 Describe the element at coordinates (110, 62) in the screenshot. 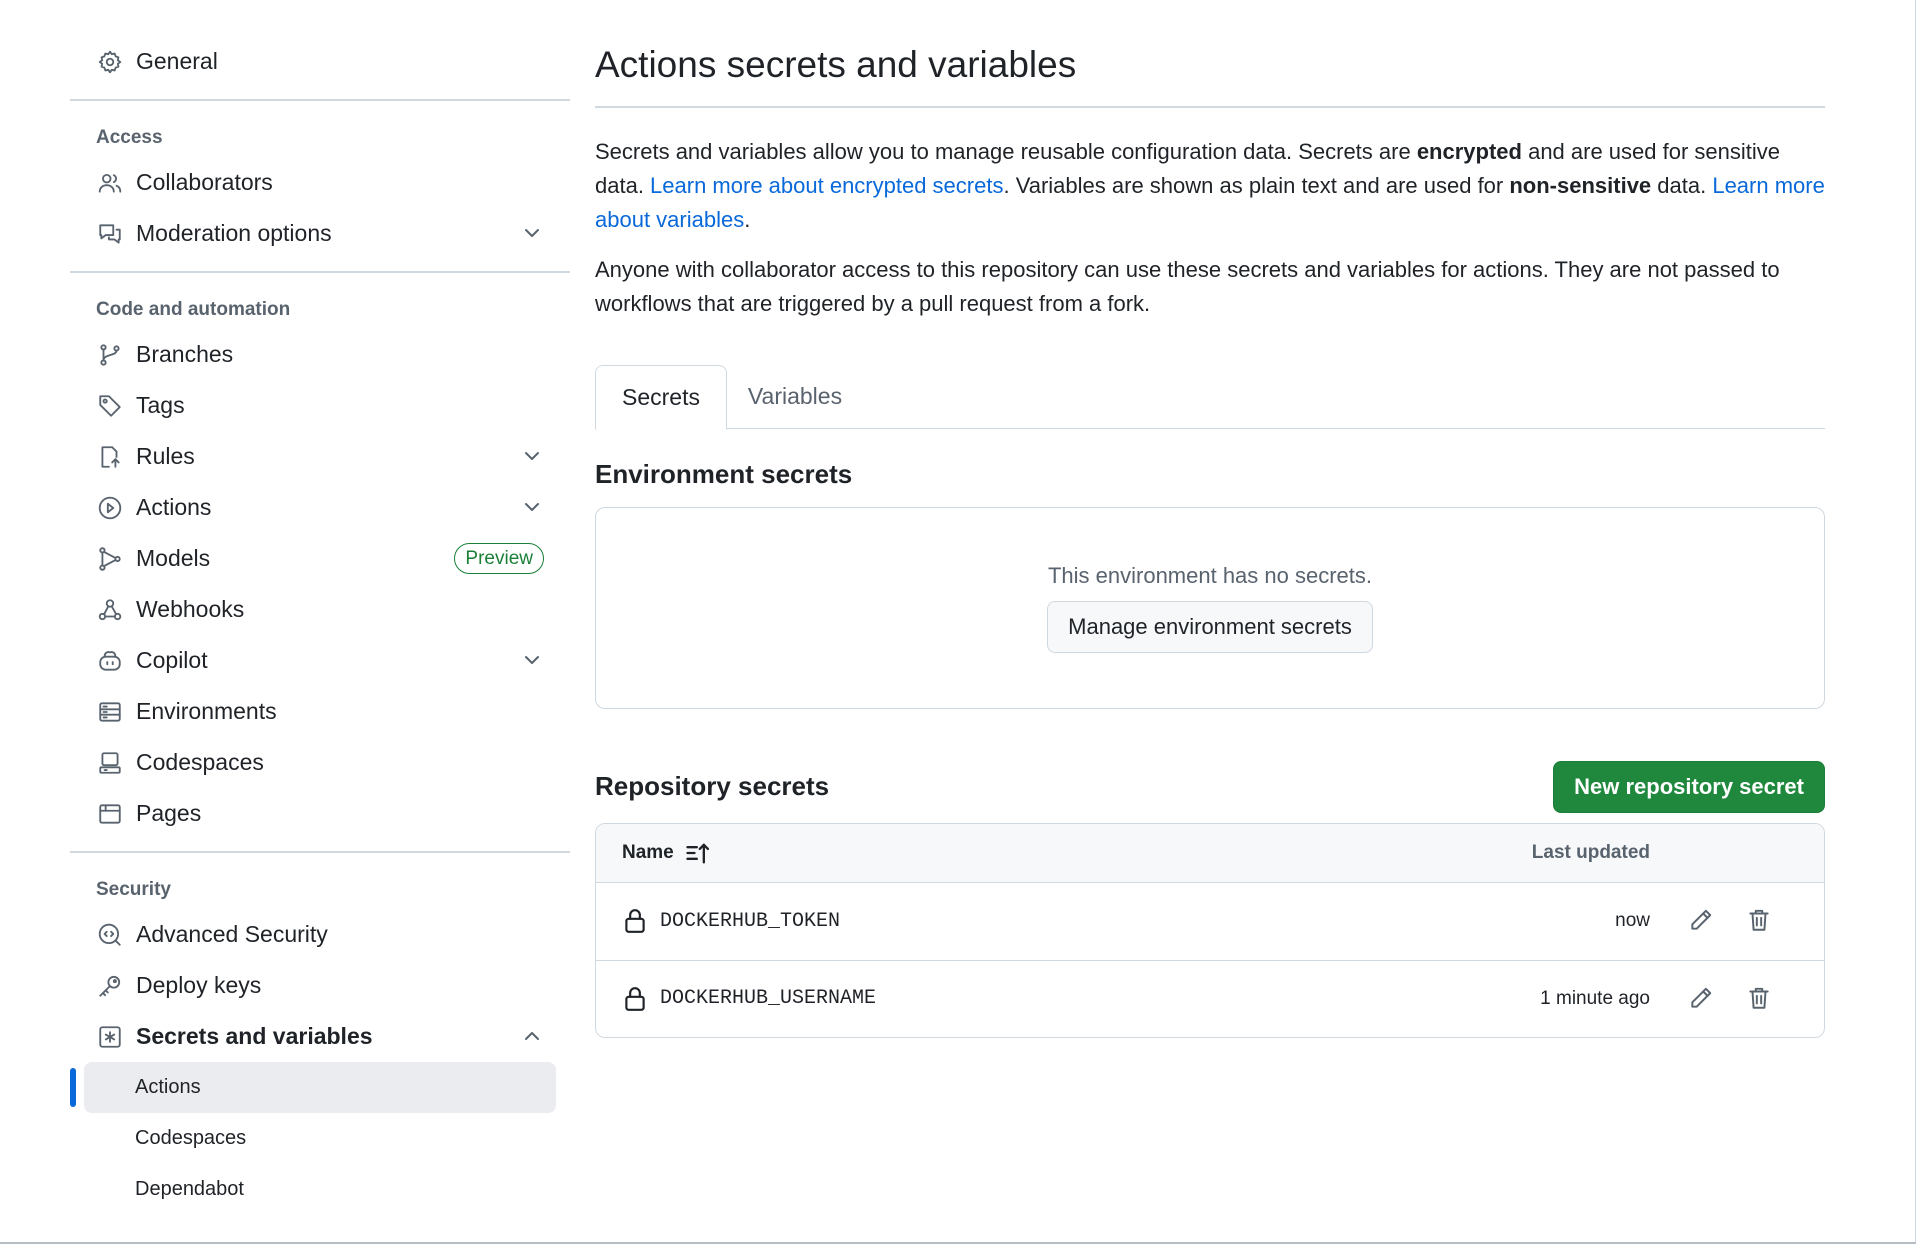

I see `gear-icon` at that location.